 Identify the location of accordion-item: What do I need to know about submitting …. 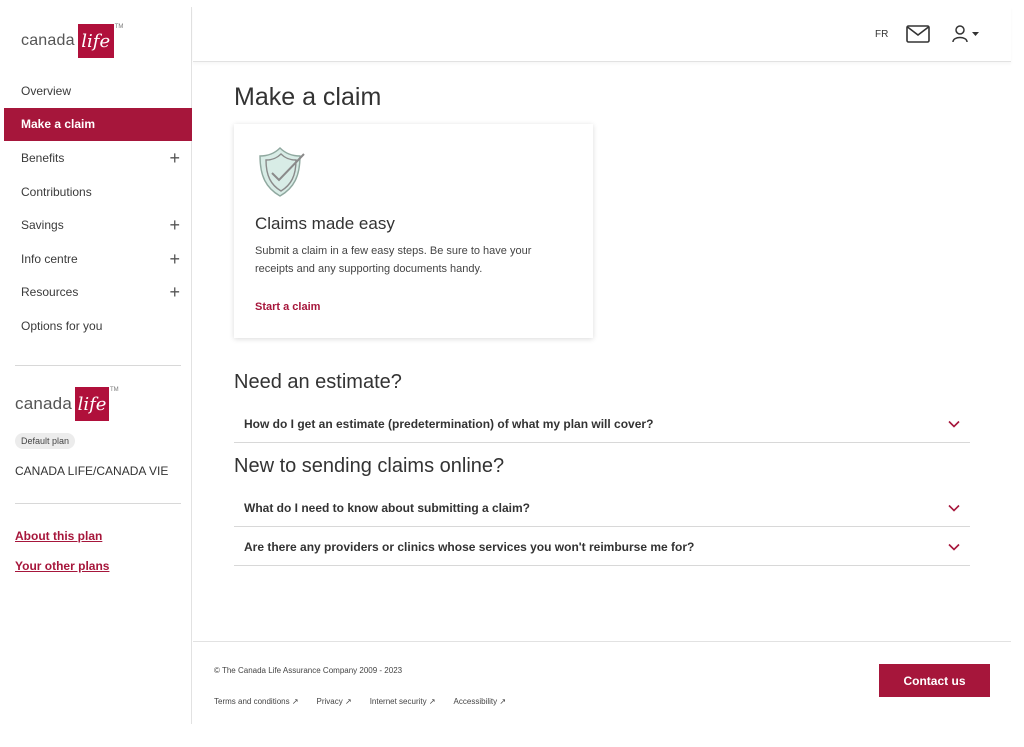
(602, 508).